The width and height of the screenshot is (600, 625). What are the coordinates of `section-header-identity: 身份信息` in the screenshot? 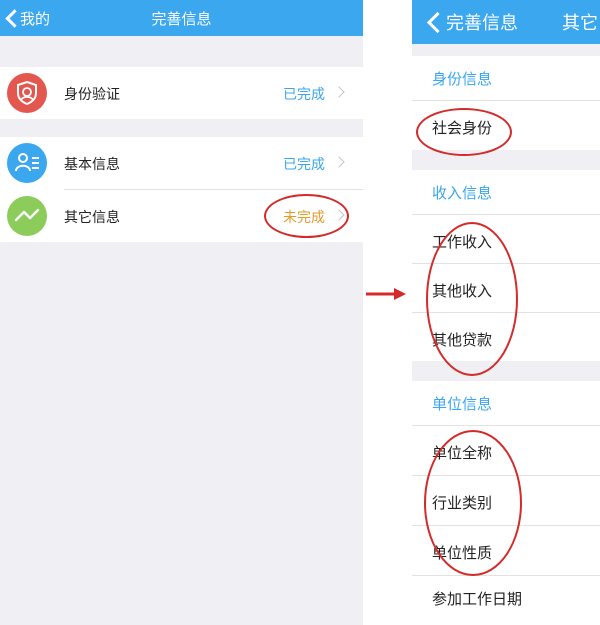 It's located at (506, 78).